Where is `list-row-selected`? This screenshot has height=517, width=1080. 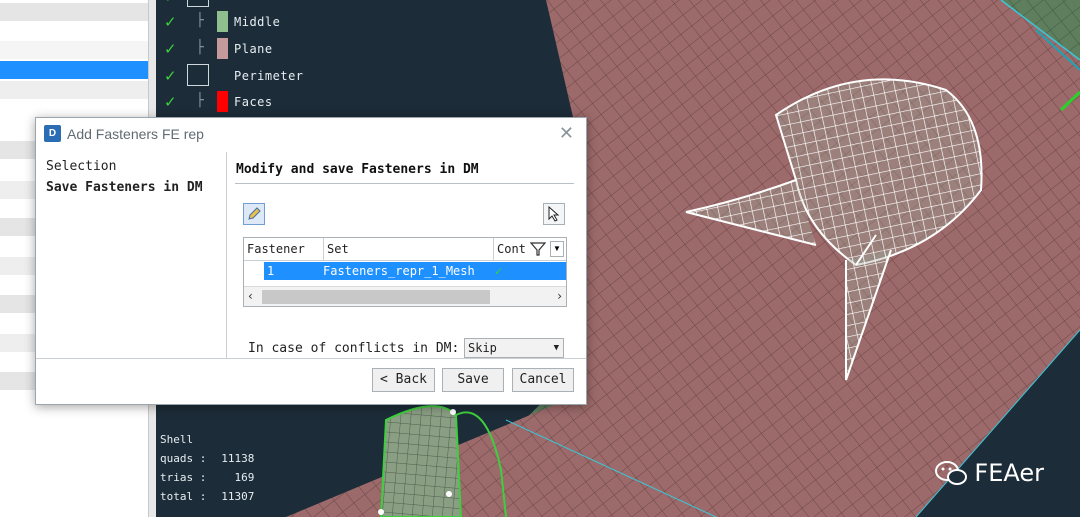 list-row-selected is located at coordinates (74, 70).